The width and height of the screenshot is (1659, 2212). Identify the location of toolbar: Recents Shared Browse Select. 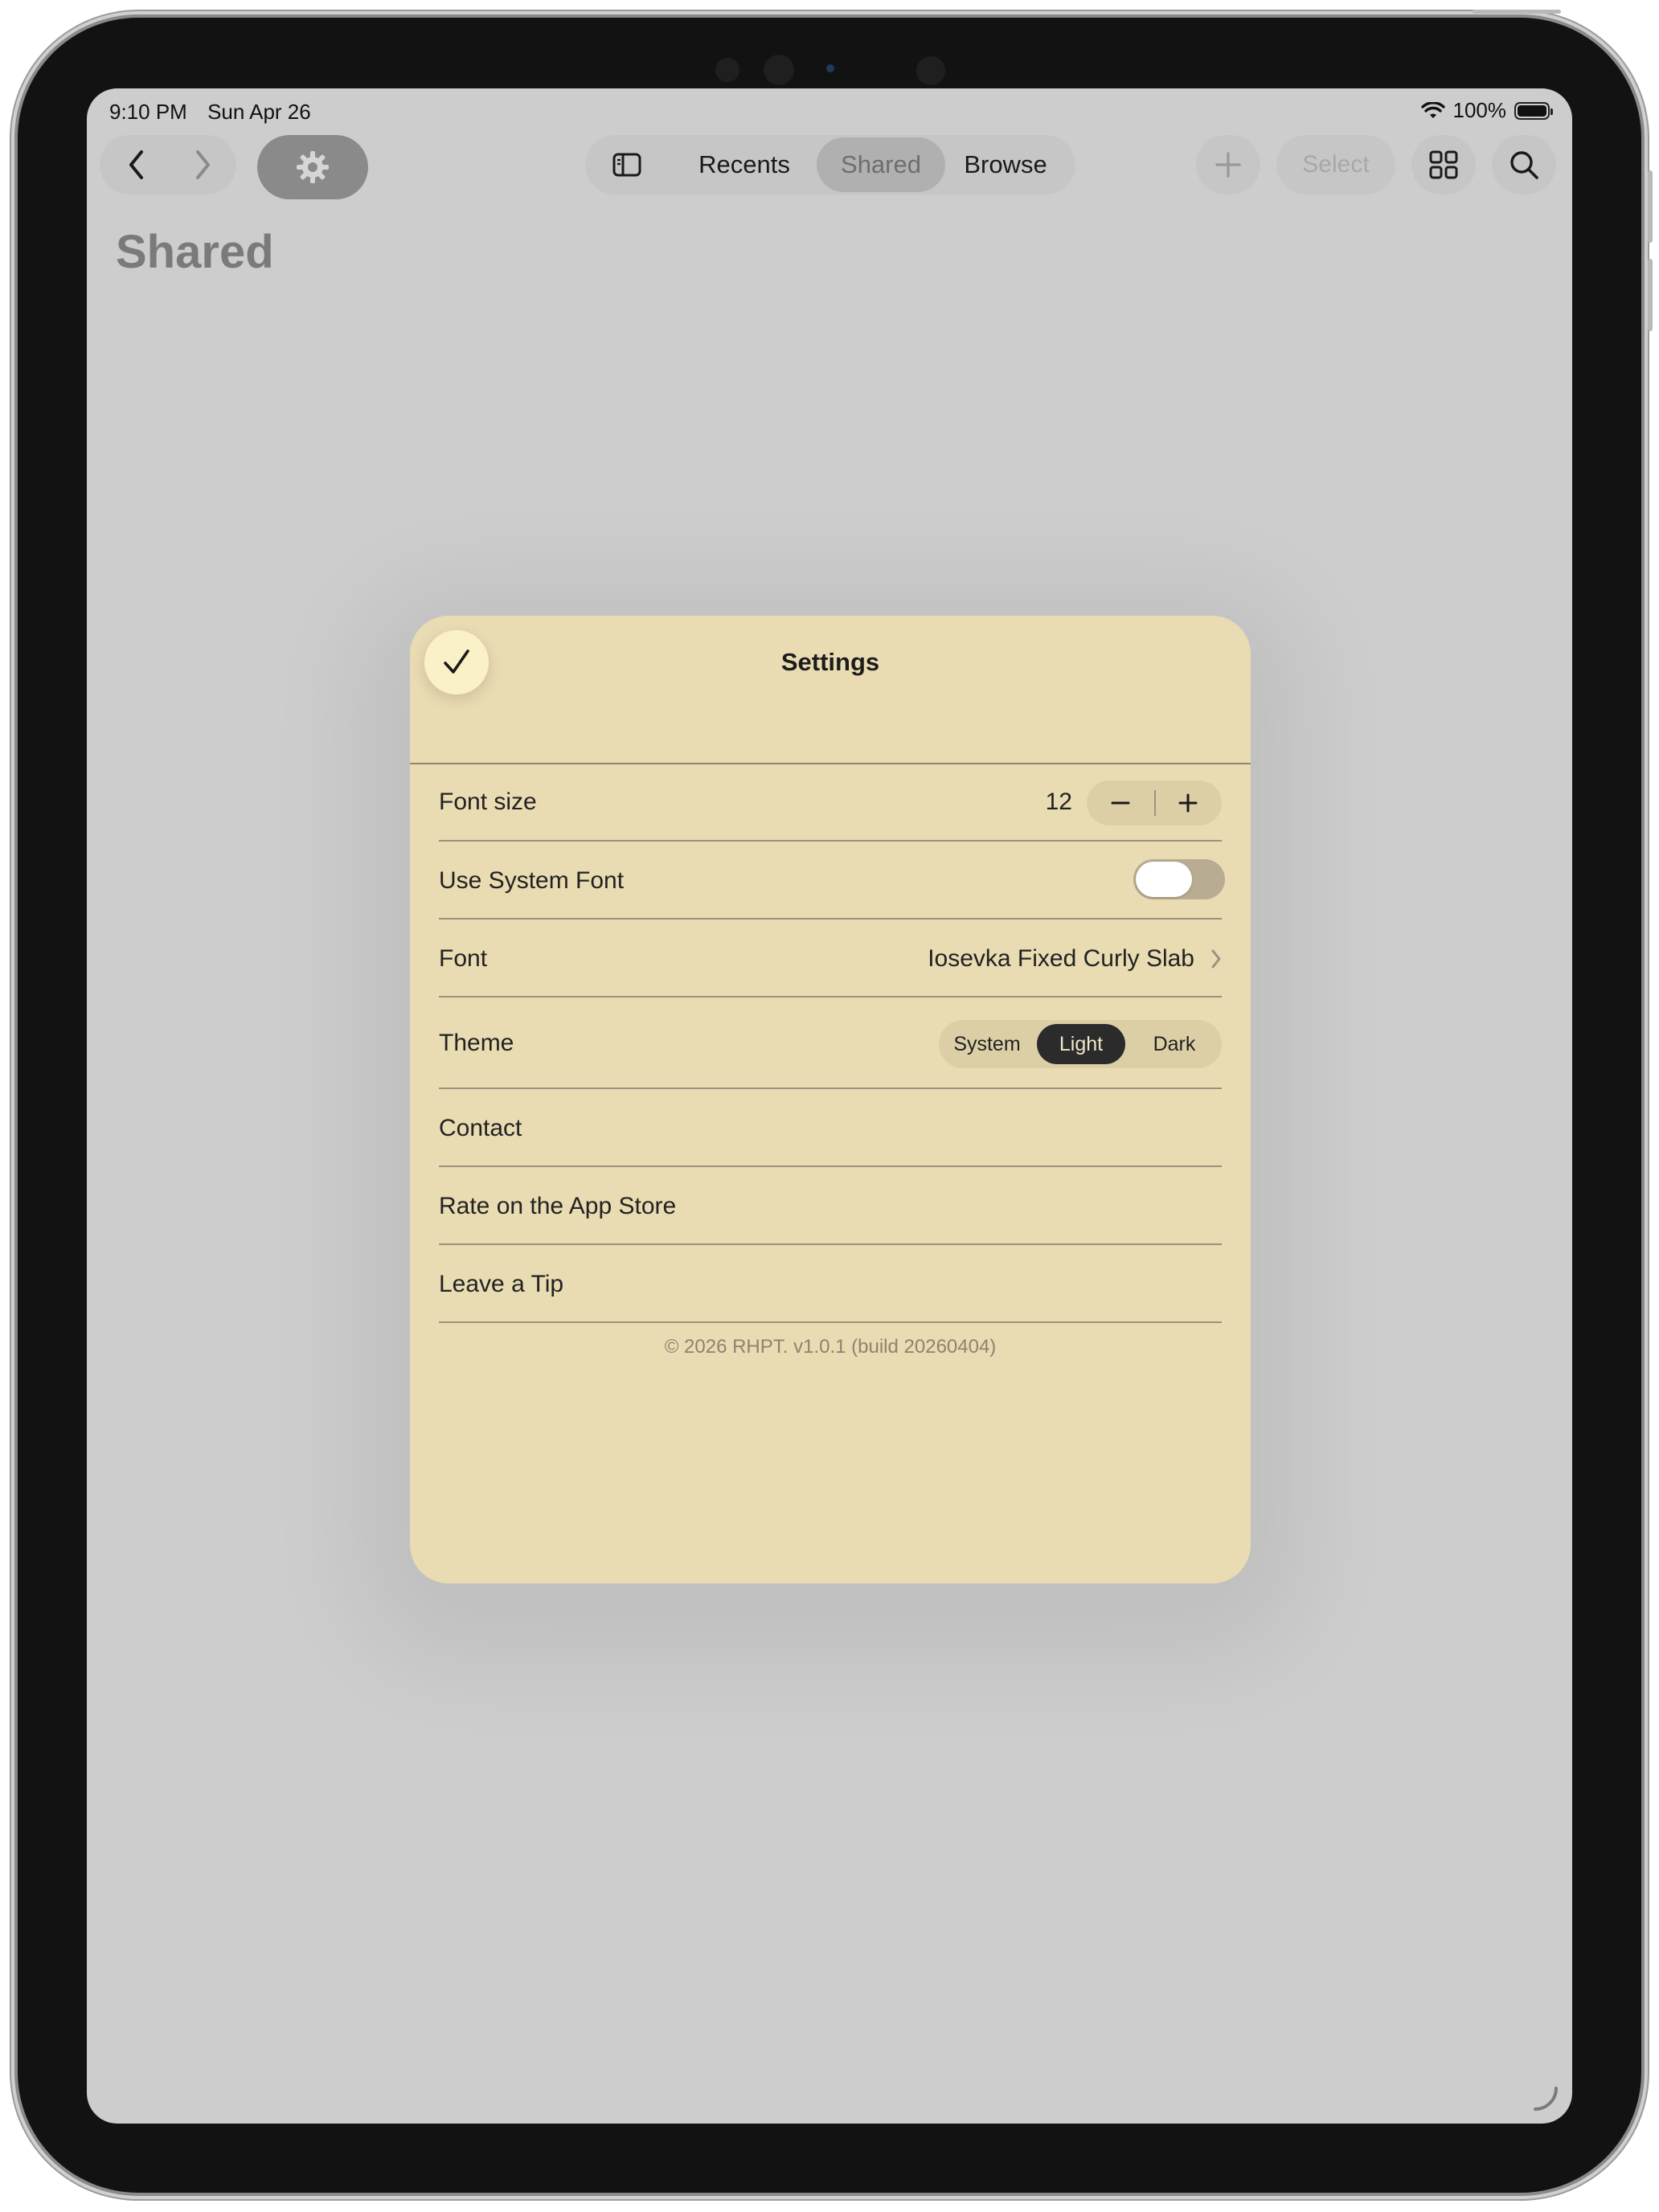
(829, 171).